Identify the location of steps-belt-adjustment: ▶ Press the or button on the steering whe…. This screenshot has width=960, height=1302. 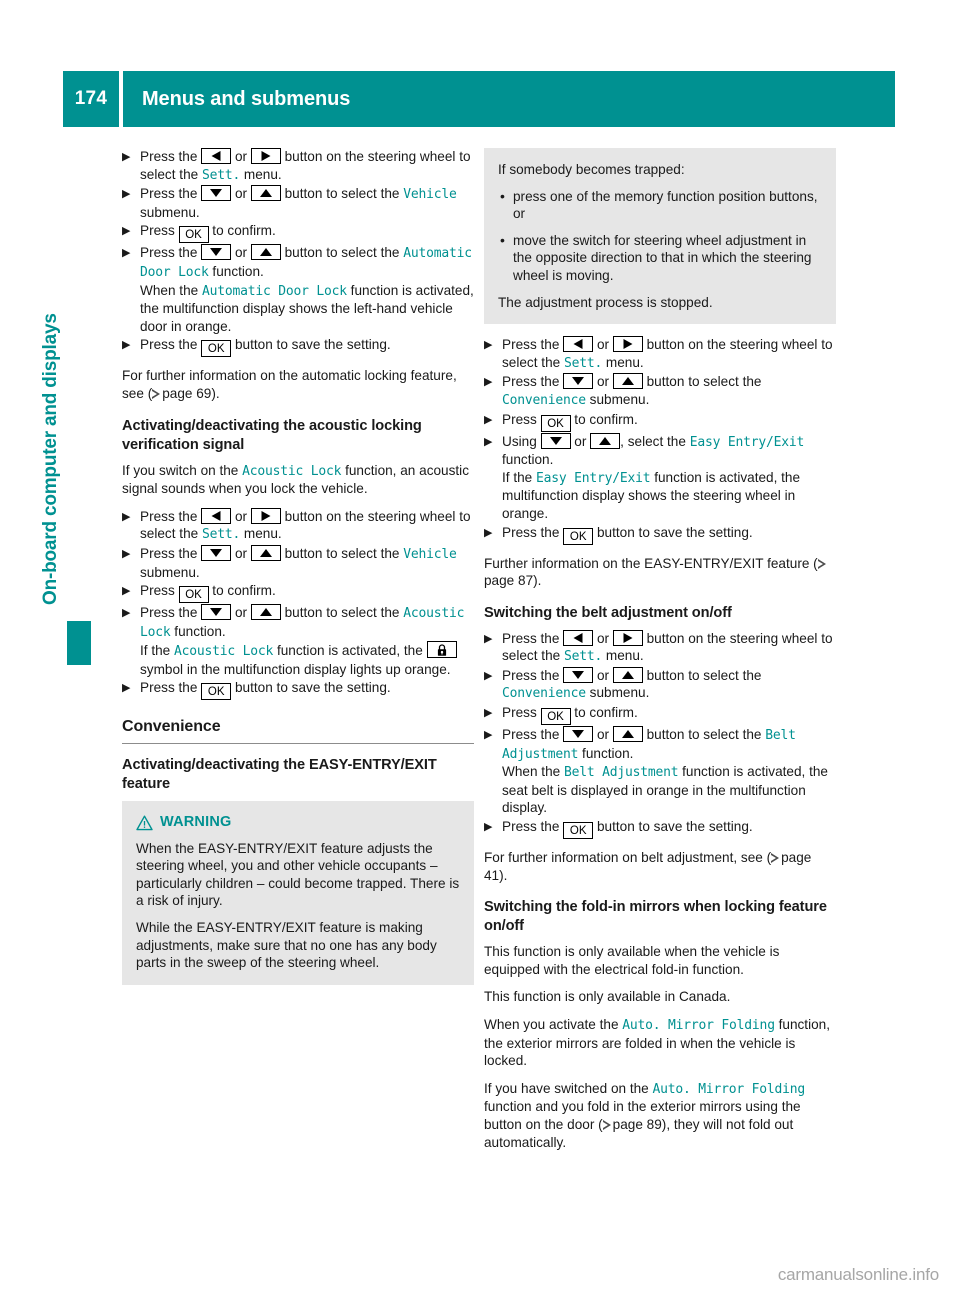
(660, 734).